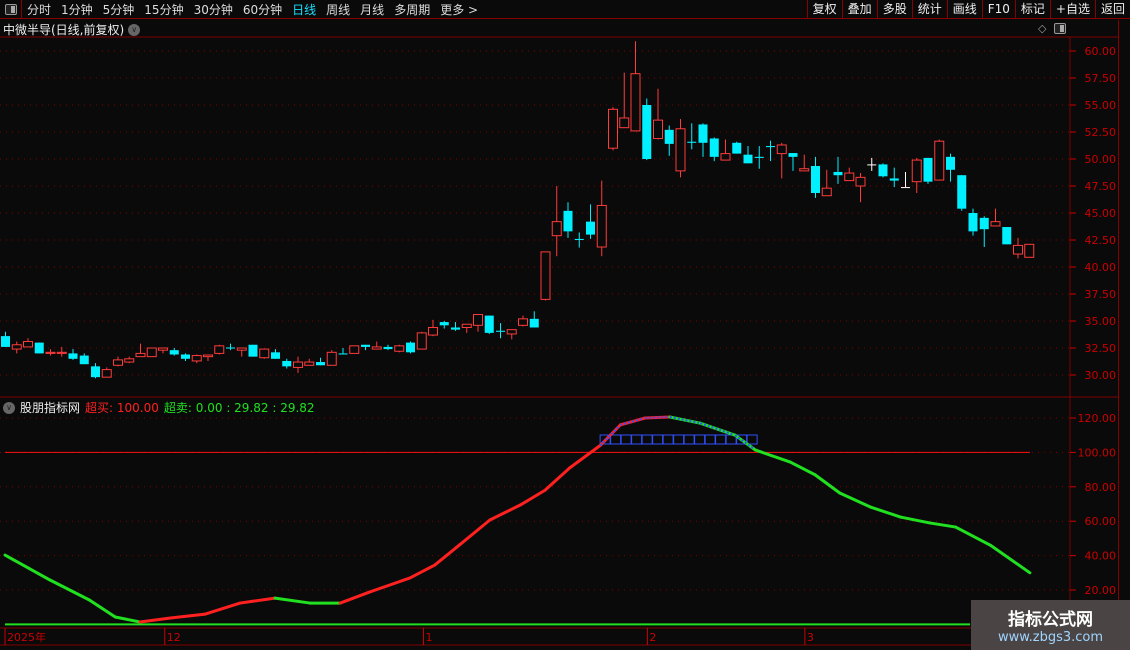 The width and height of the screenshot is (1130, 650). Describe the element at coordinates (99, 408) in the screenshot. I see `overbought-label: 超买:` at that location.